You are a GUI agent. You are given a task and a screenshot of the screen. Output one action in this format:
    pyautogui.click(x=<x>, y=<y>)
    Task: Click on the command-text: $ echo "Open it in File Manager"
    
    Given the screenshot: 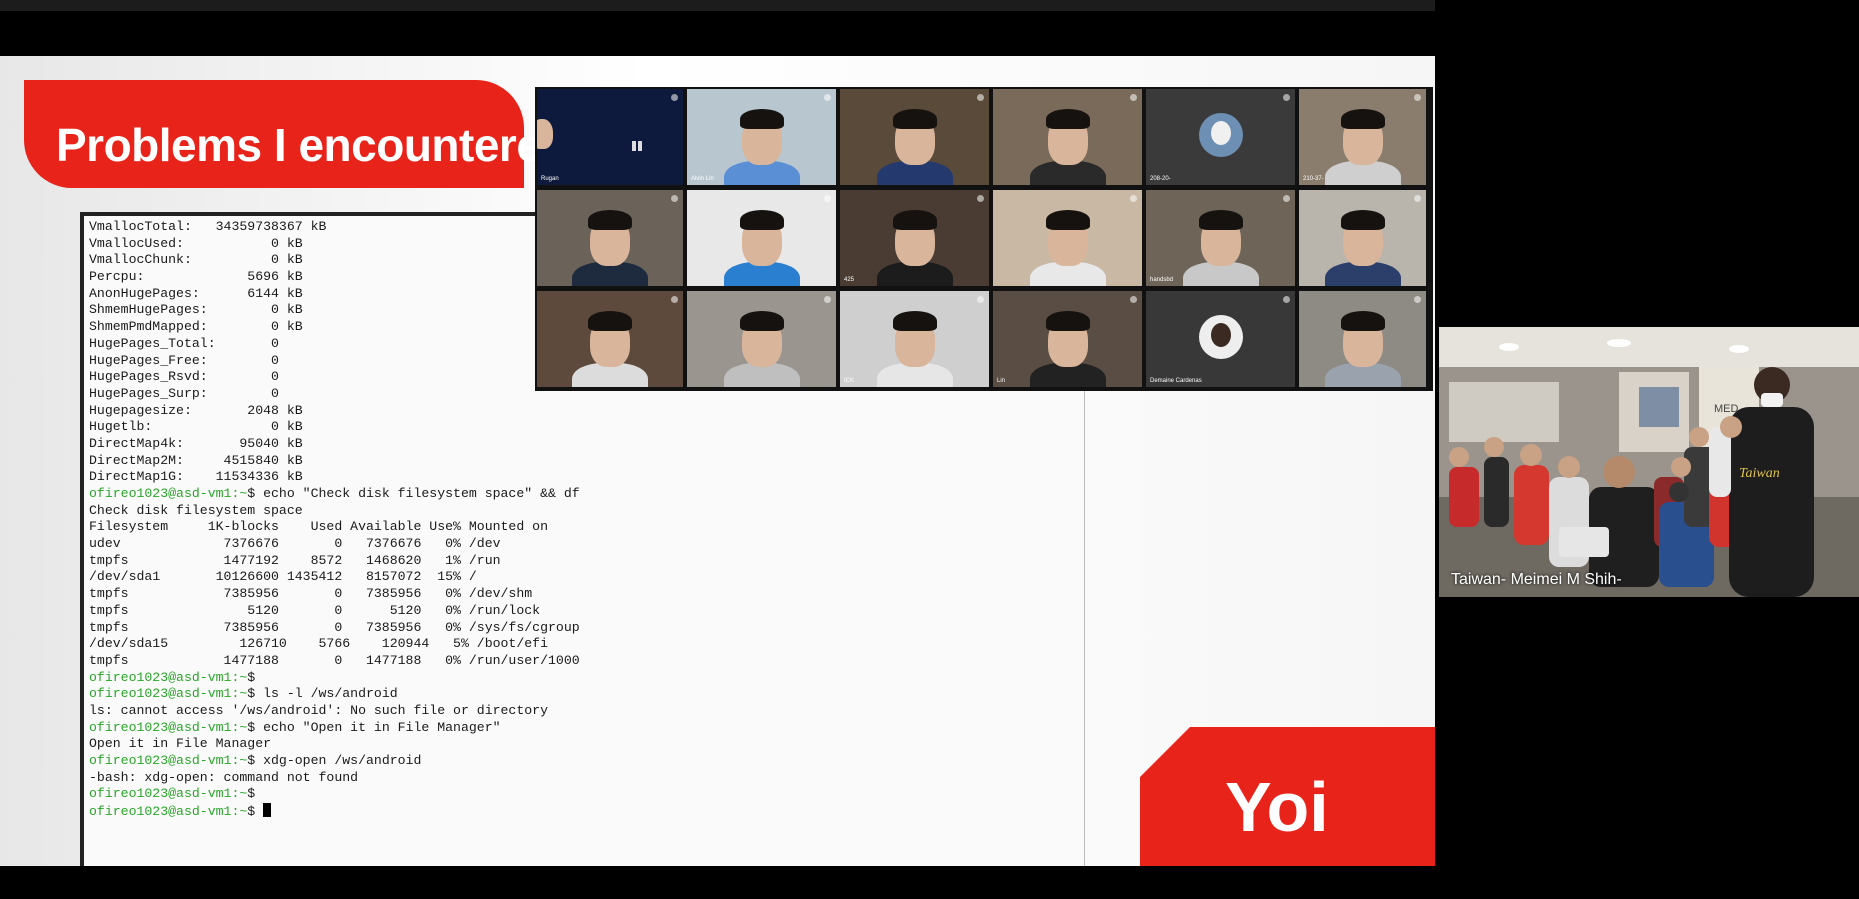 What is the action you would take?
    pyautogui.click(x=374, y=727)
    